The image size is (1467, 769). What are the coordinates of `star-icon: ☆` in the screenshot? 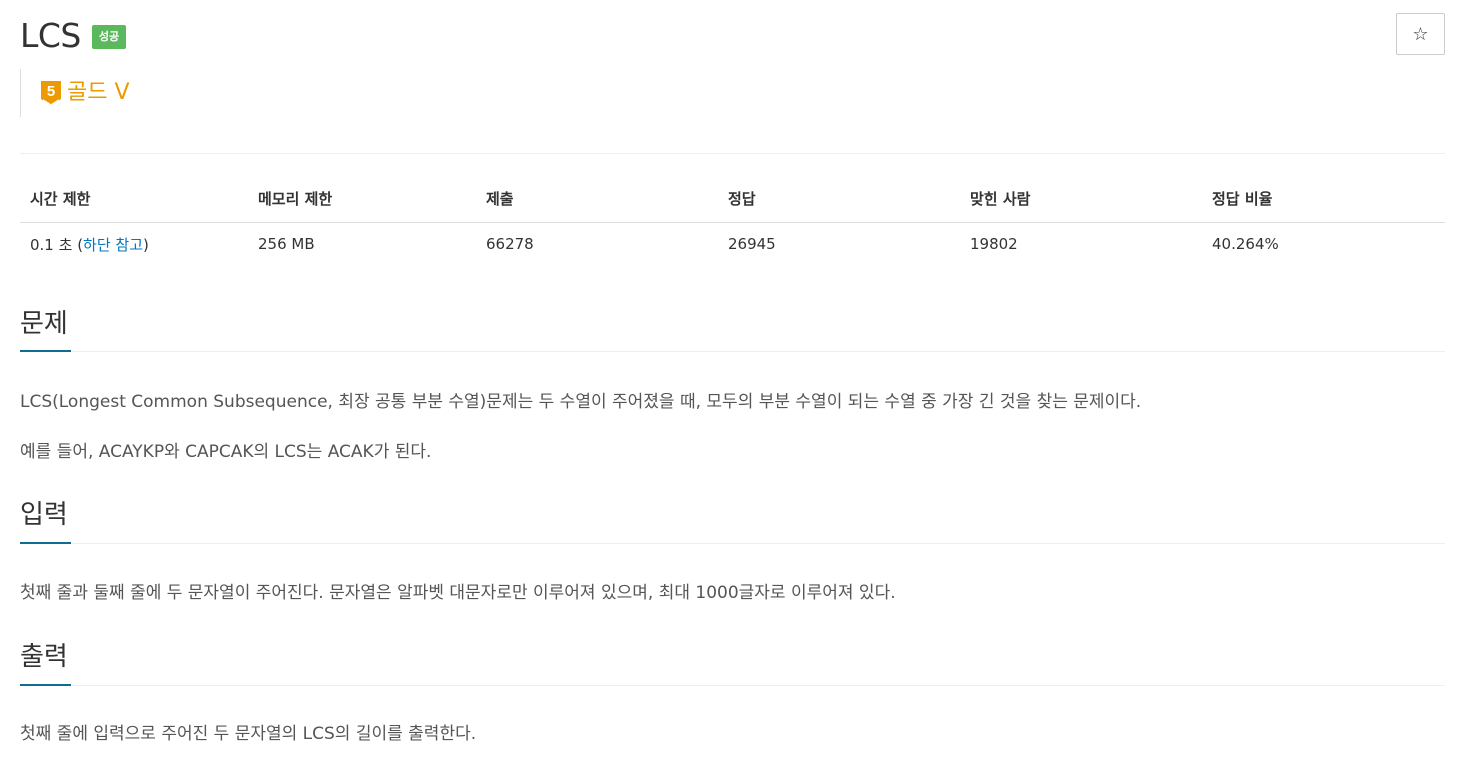 It's located at (1420, 34).